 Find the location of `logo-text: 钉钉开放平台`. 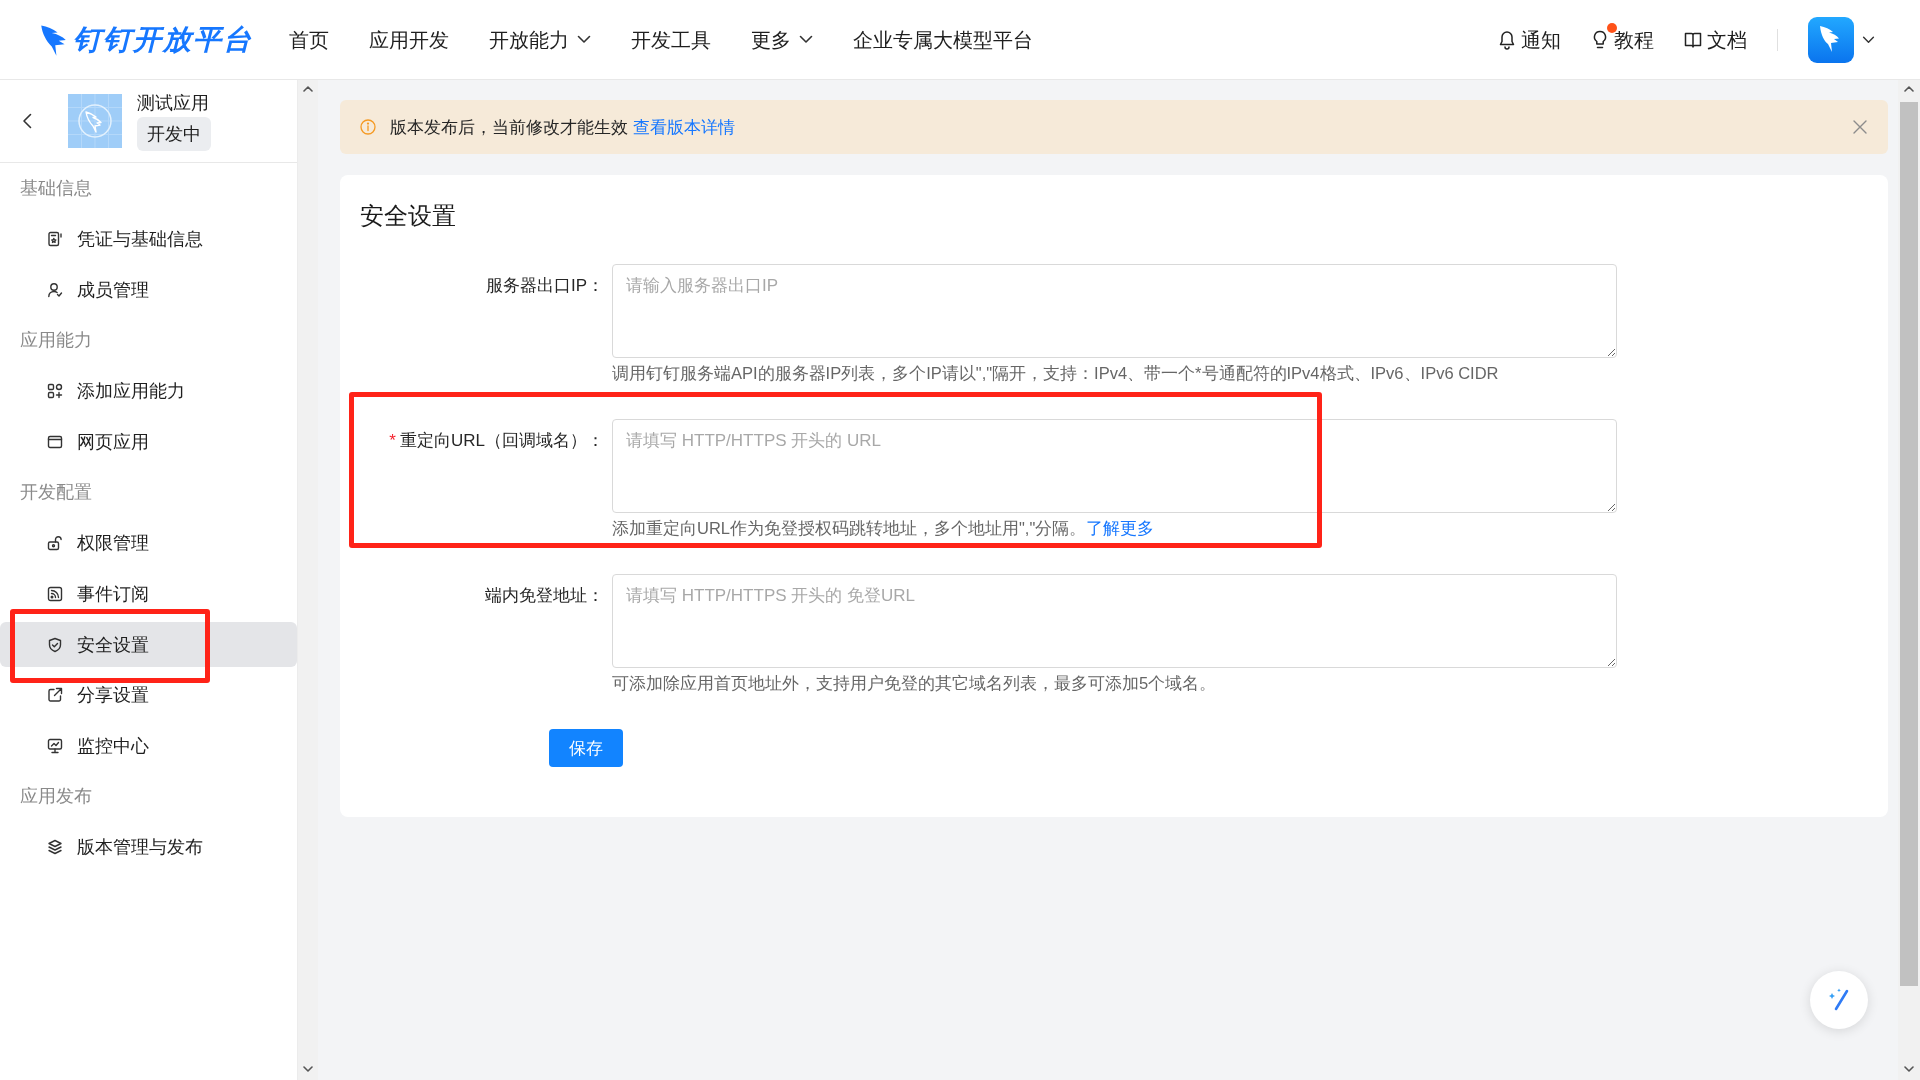

logo-text: 钉钉开放平台 is located at coordinates (163, 39).